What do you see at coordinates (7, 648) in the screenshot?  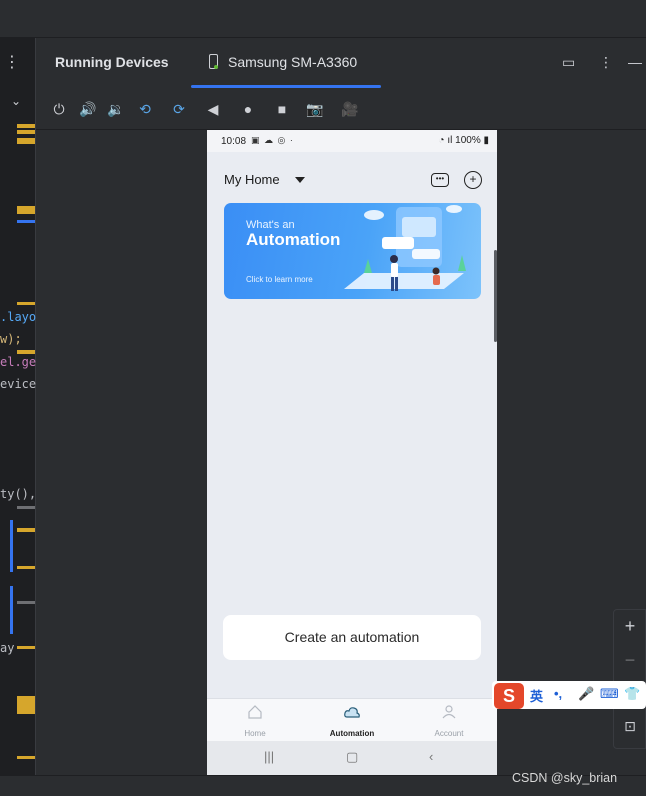 I see `code-fragment: ay` at bounding box center [7, 648].